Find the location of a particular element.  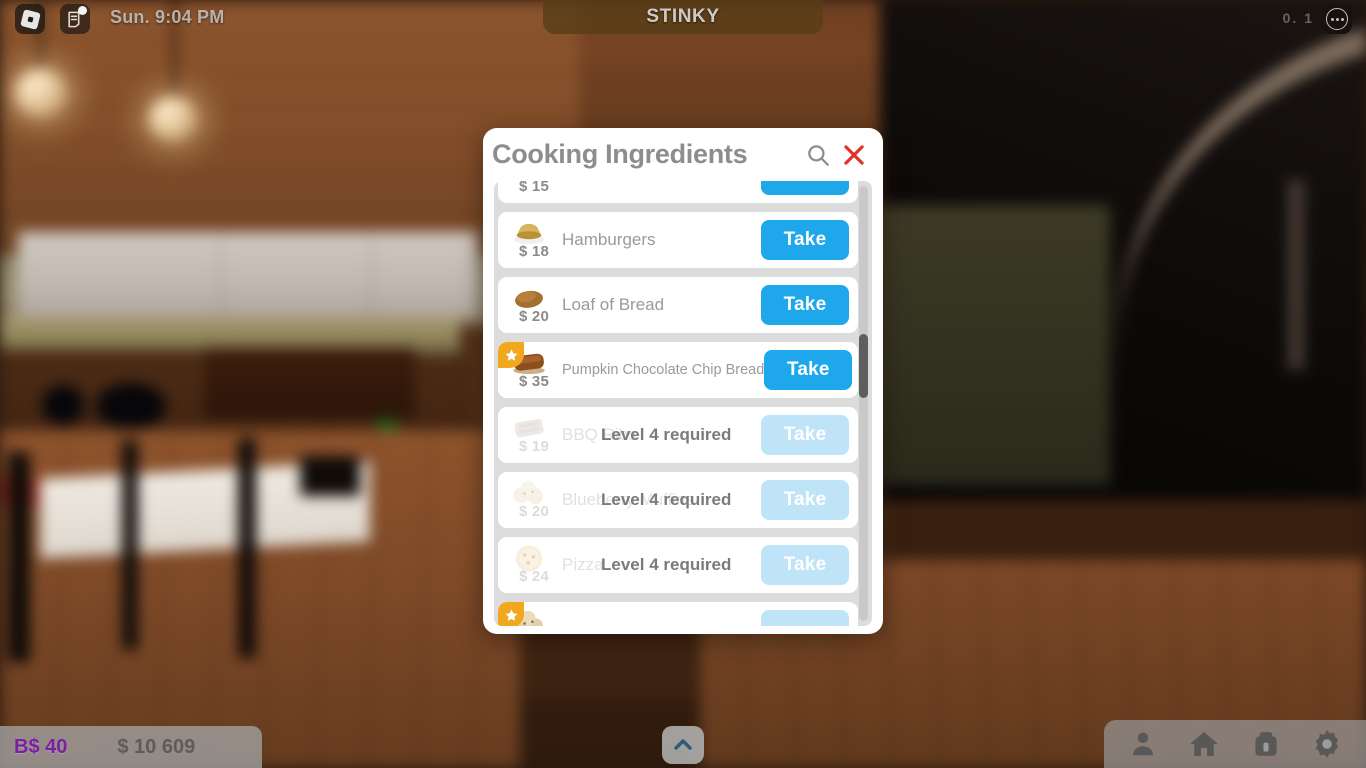

nav-person is located at coordinates (1143, 744).